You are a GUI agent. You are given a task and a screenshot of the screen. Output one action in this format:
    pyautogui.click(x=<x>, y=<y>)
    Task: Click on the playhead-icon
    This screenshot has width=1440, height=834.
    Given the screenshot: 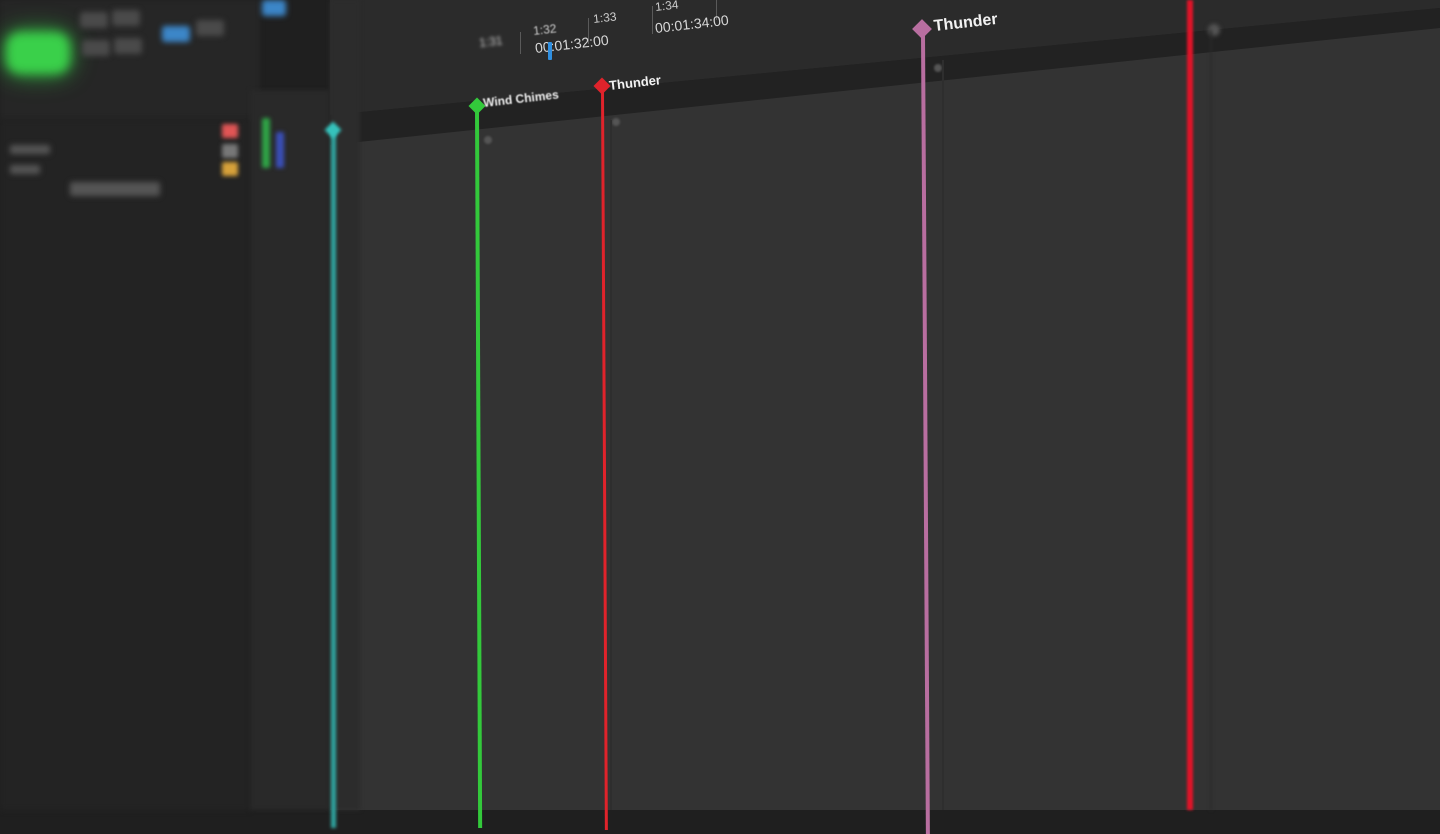 What is the action you would take?
    pyautogui.click(x=550, y=51)
    